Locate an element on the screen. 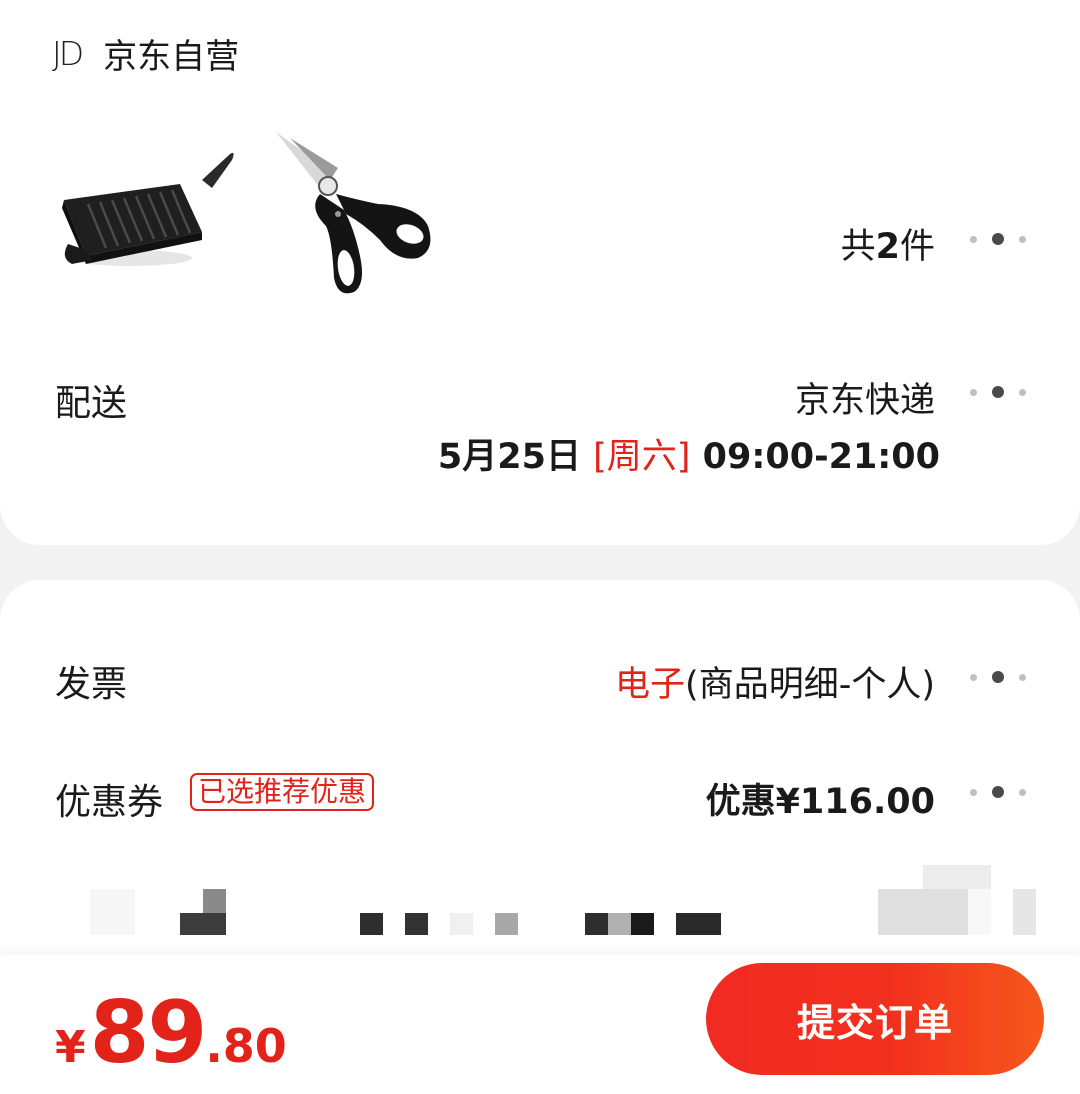  coupon-value: 优惠¥116.00 is located at coordinates (820, 798).